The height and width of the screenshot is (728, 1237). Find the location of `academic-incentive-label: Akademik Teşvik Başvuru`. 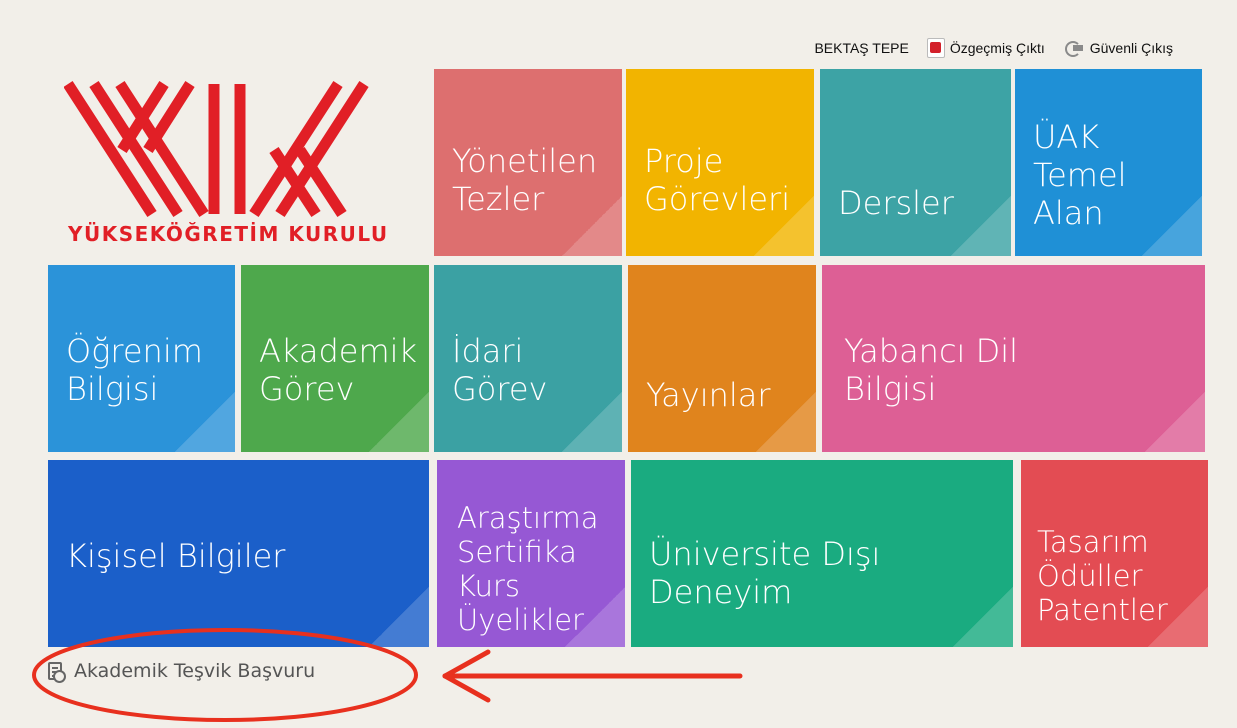

academic-incentive-label: Akademik Teşvik Başvuru is located at coordinates (195, 671).